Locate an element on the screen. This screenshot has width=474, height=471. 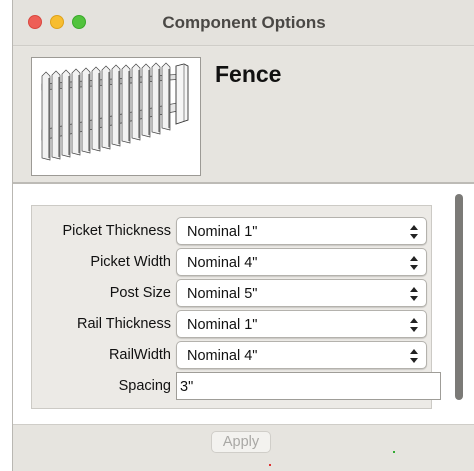
option-row-picket-width: Picket Width Nominal 4" is located at coordinates (232, 262).